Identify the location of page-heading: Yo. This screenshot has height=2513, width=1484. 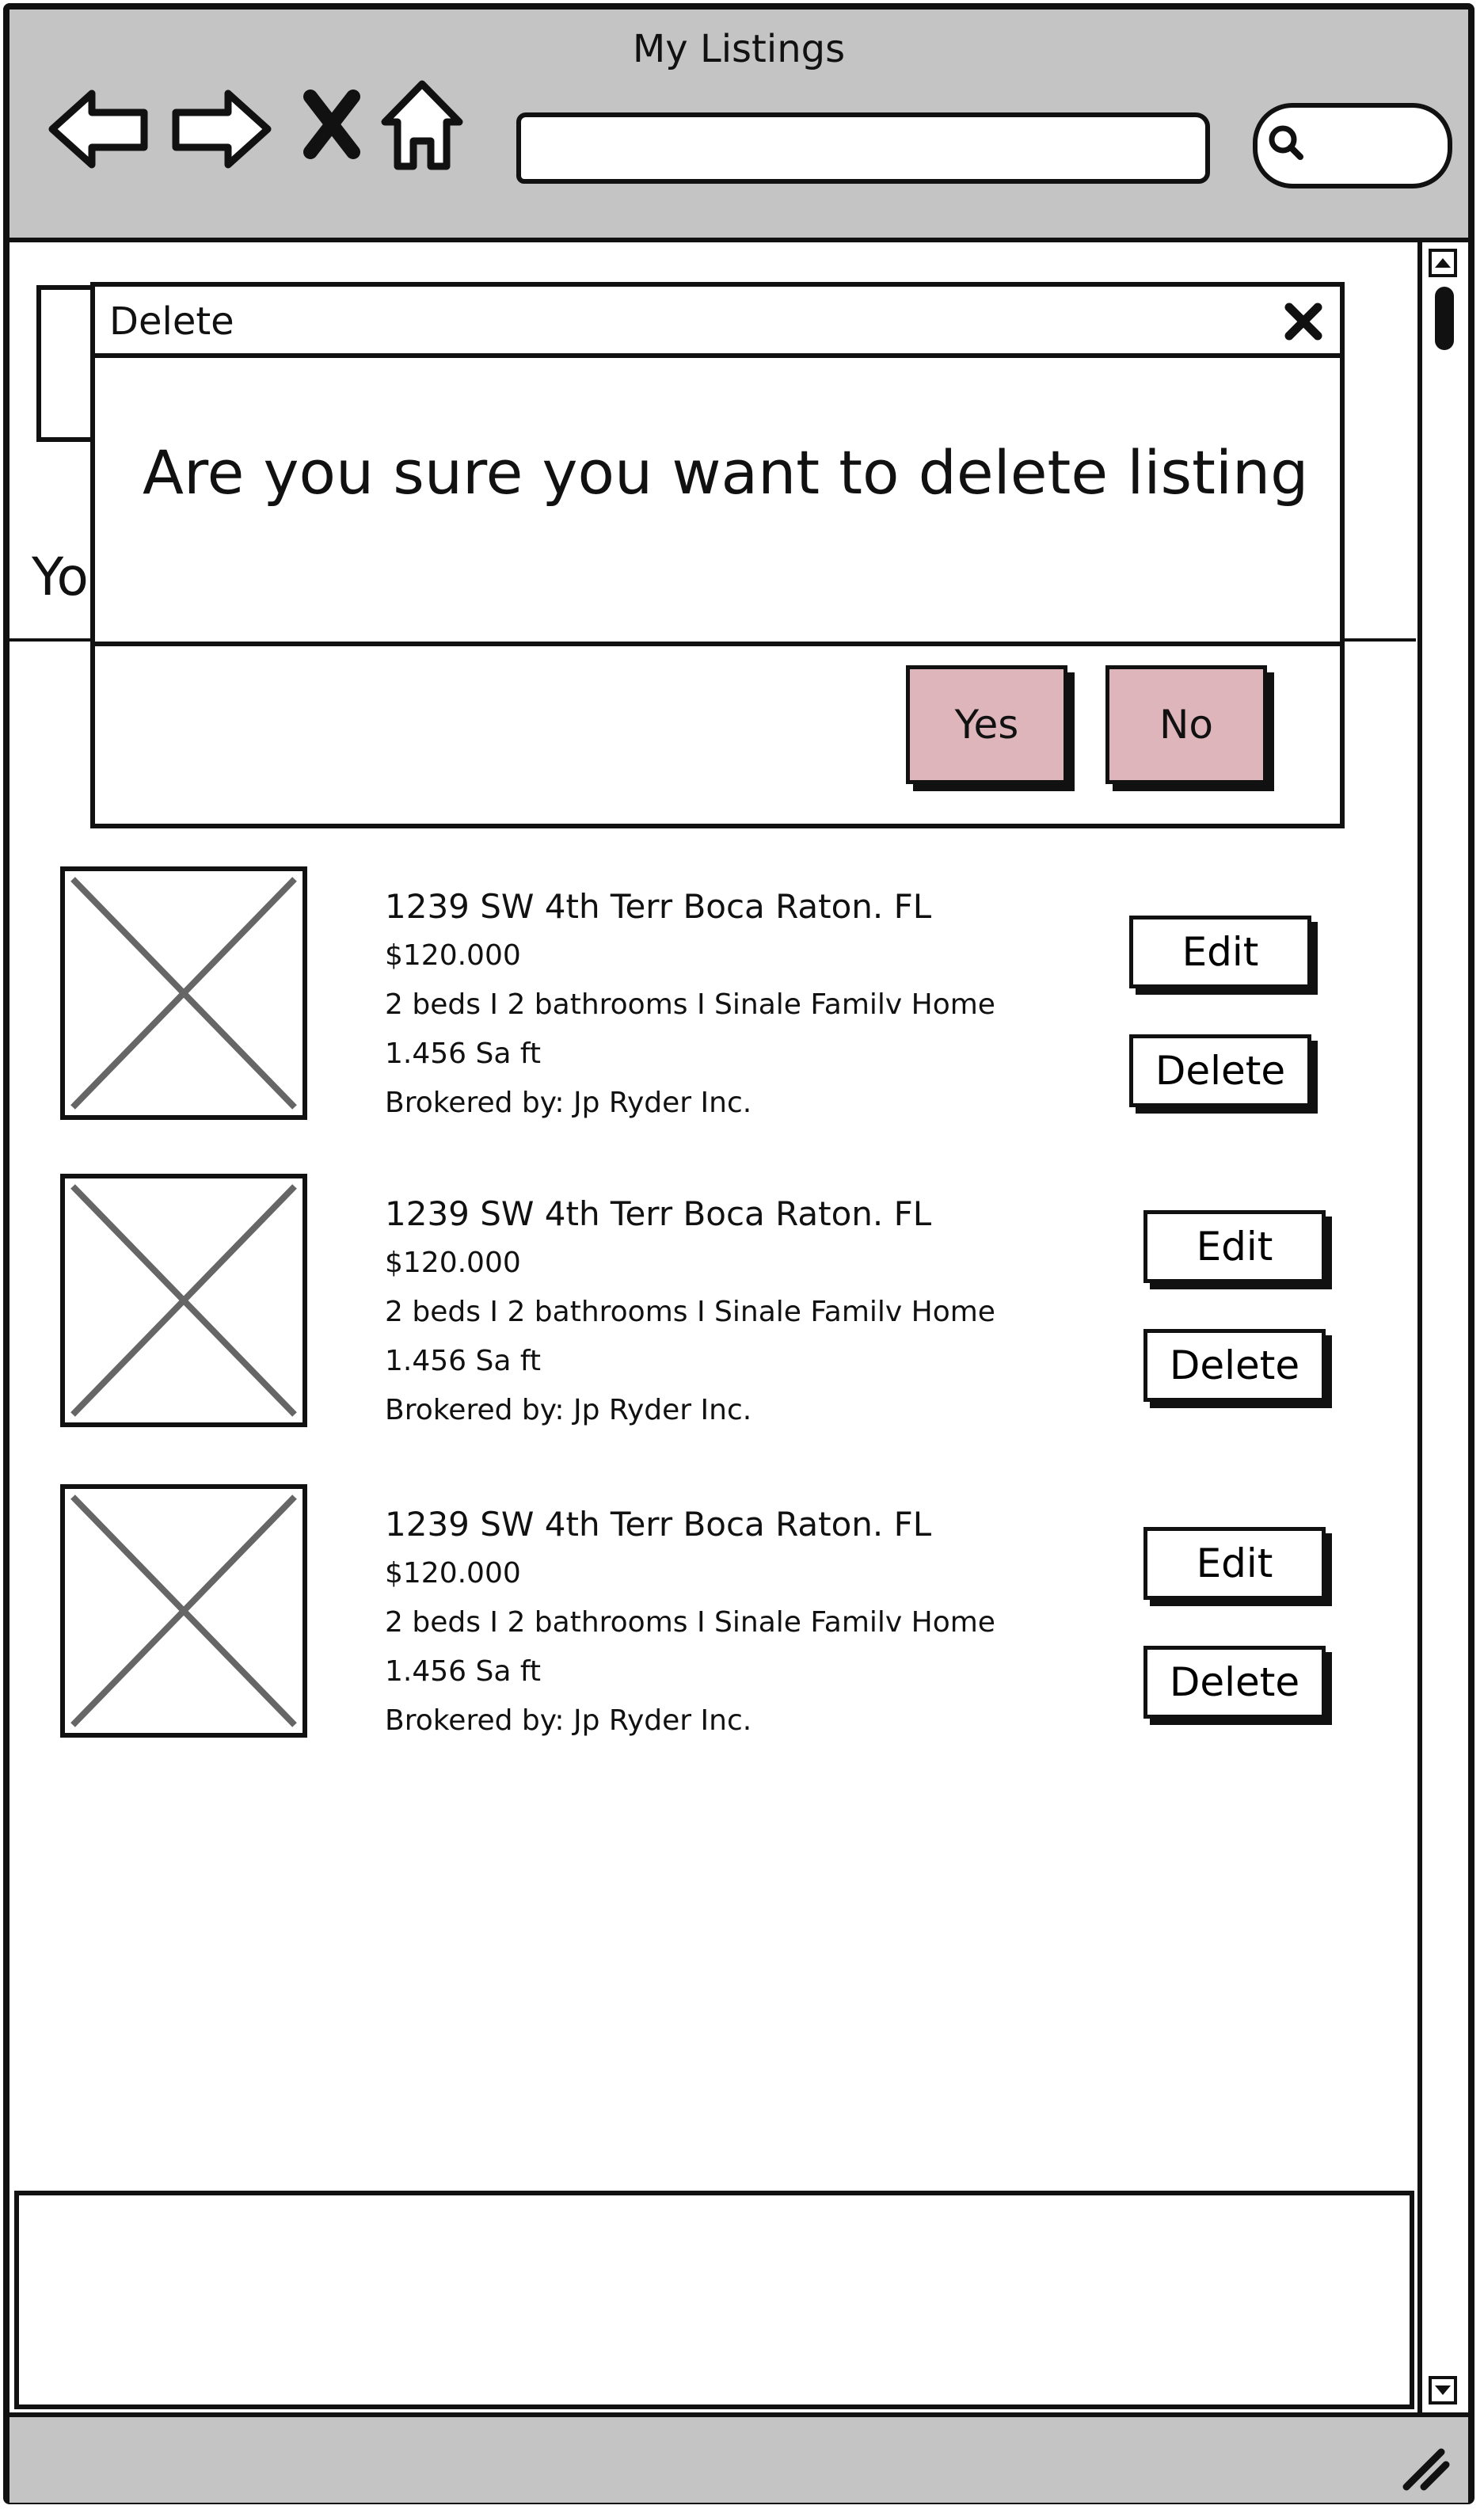
(61, 576).